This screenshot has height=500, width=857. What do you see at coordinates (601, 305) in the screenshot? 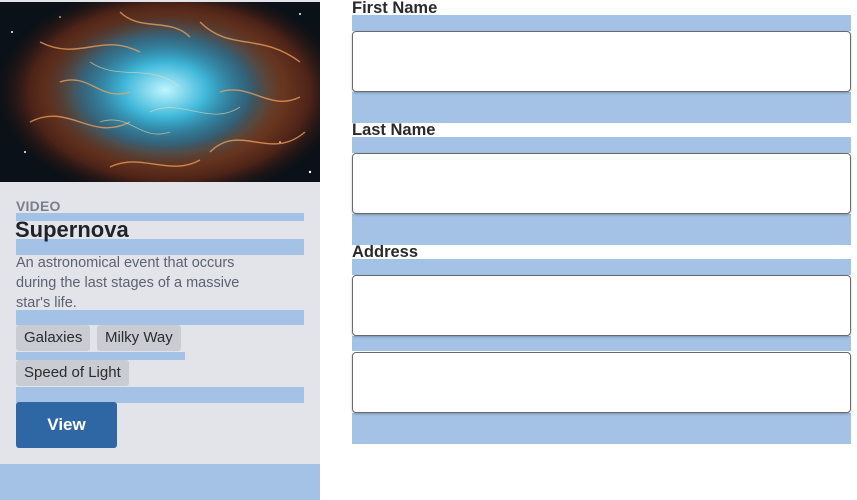
I see `address-line1-field` at bounding box center [601, 305].